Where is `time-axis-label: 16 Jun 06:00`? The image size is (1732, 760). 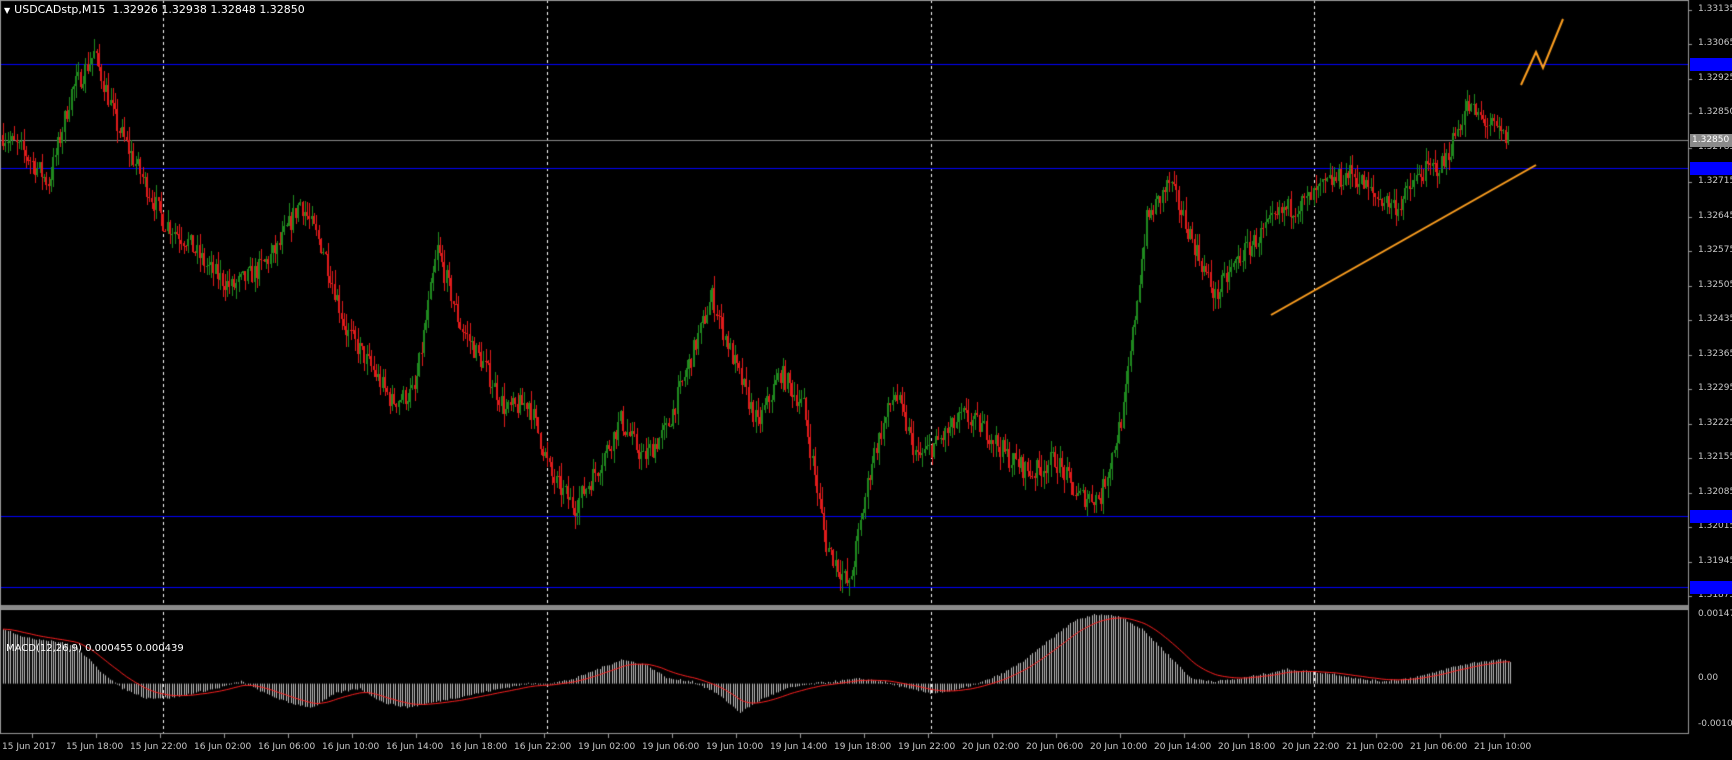 time-axis-label: 16 Jun 06:00 is located at coordinates (287, 747).